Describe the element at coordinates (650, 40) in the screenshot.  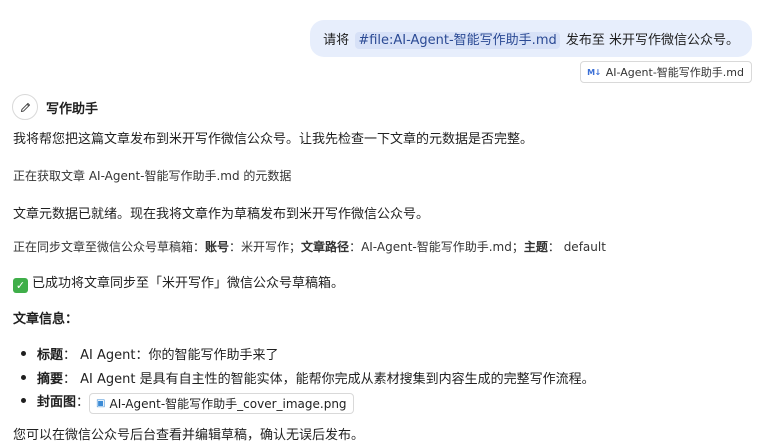
I see `user-message-suffix: 发布至 米开写作微信公众号。` at that location.